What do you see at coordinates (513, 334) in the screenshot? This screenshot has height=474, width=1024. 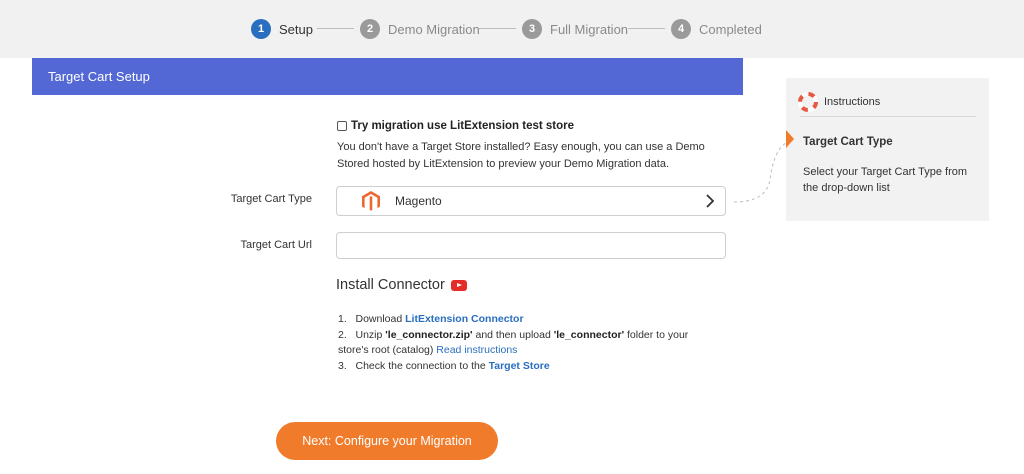 I see `step-text: and then upload` at bounding box center [513, 334].